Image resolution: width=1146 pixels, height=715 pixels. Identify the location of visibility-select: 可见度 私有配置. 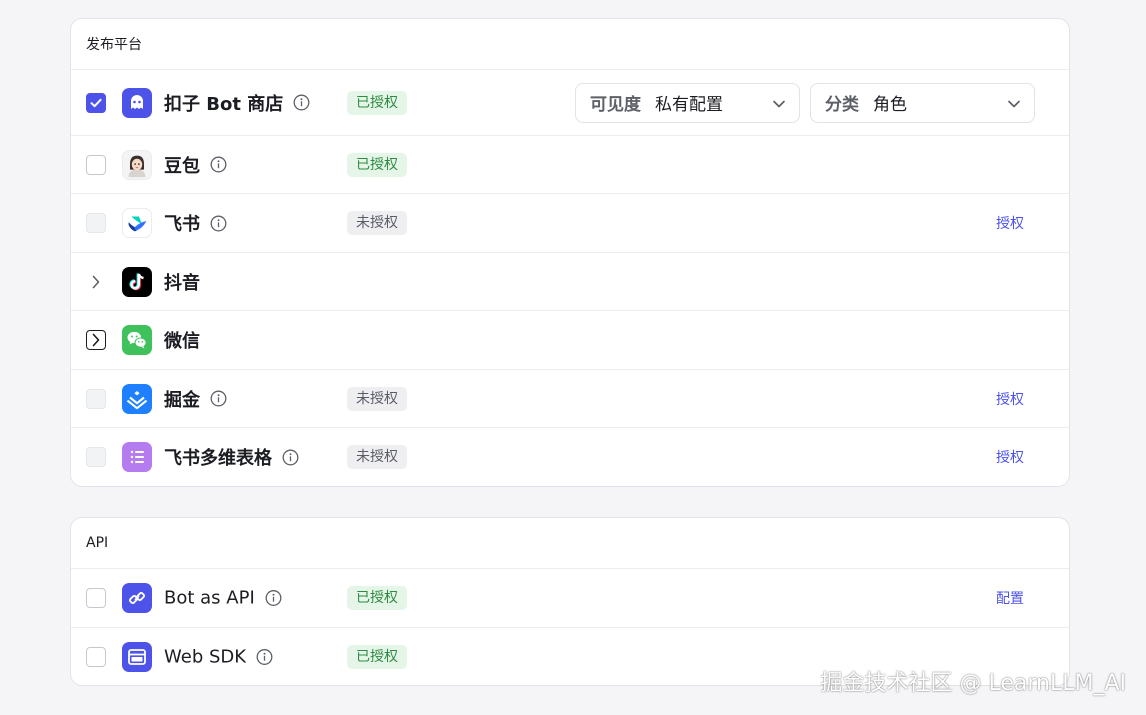
(687, 102).